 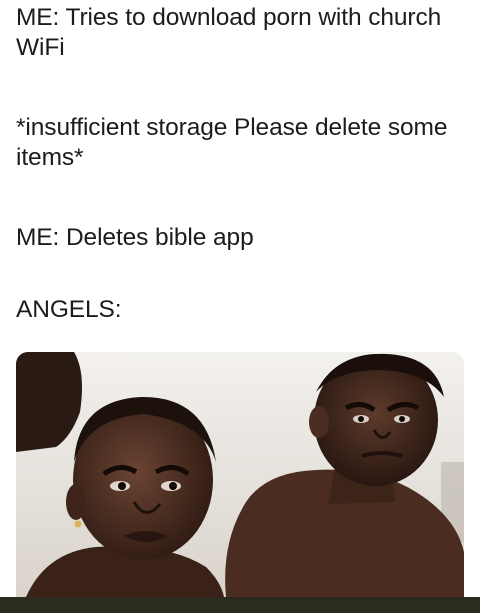 What do you see at coordinates (319, 422) in the screenshot?
I see `right-child-ear` at bounding box center [319, 422].